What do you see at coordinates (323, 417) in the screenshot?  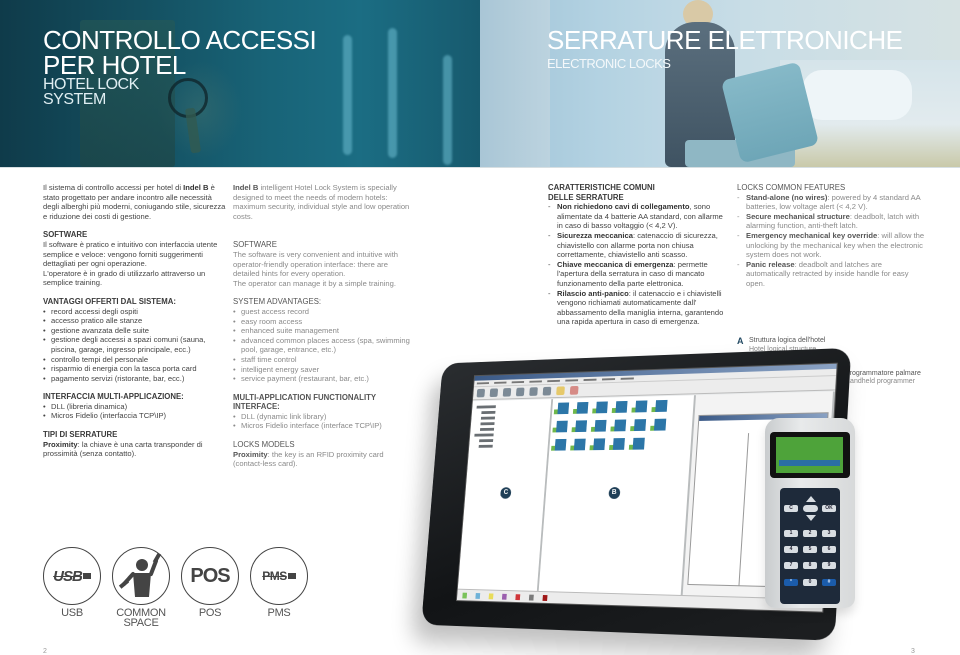 I see `list-item: DLL (dynamic link library)` at bounding box center [323, 417].